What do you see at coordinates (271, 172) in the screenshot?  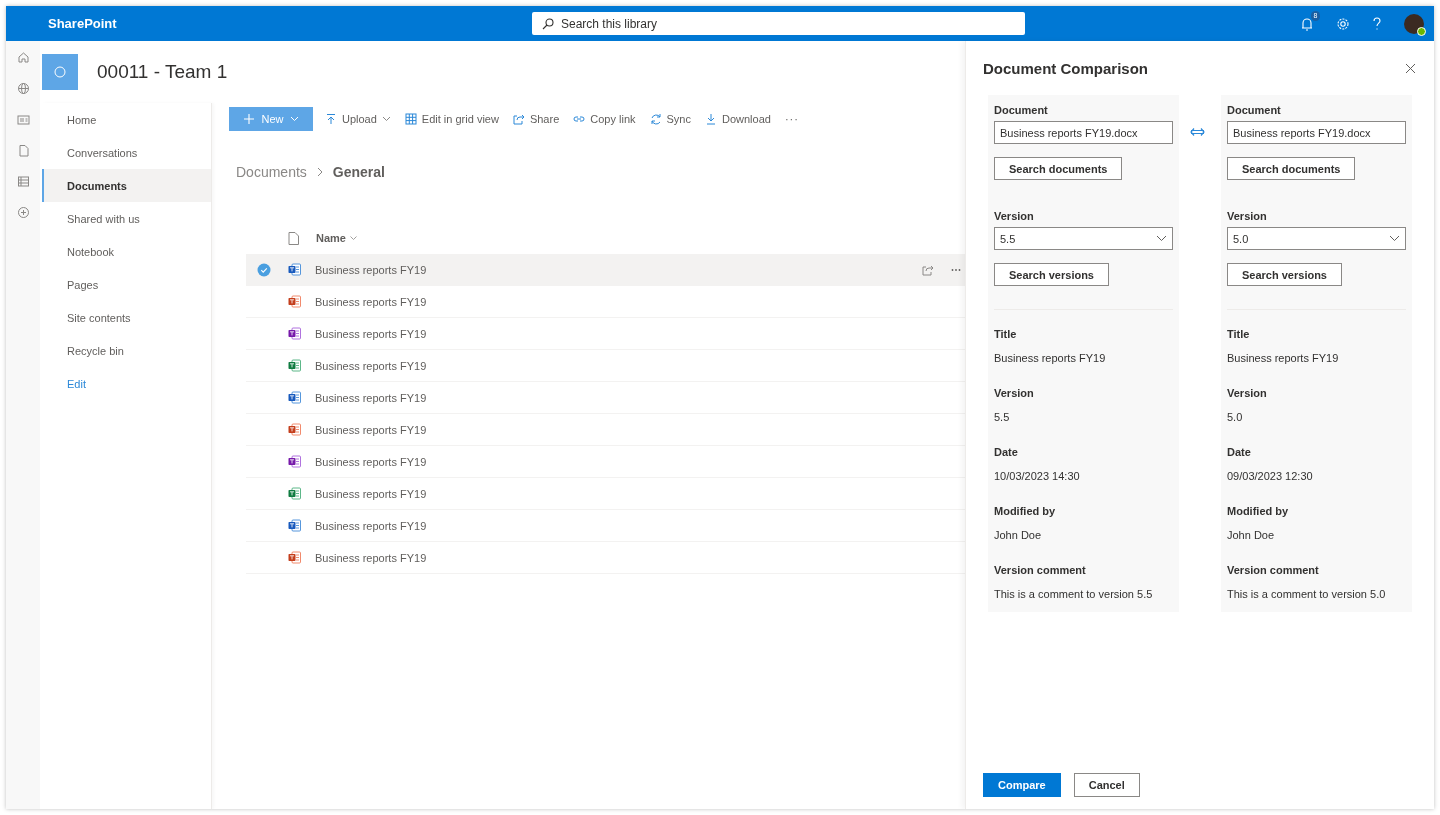 I see `breadcrumb-item: Documents` at bounding box center [271, 172].